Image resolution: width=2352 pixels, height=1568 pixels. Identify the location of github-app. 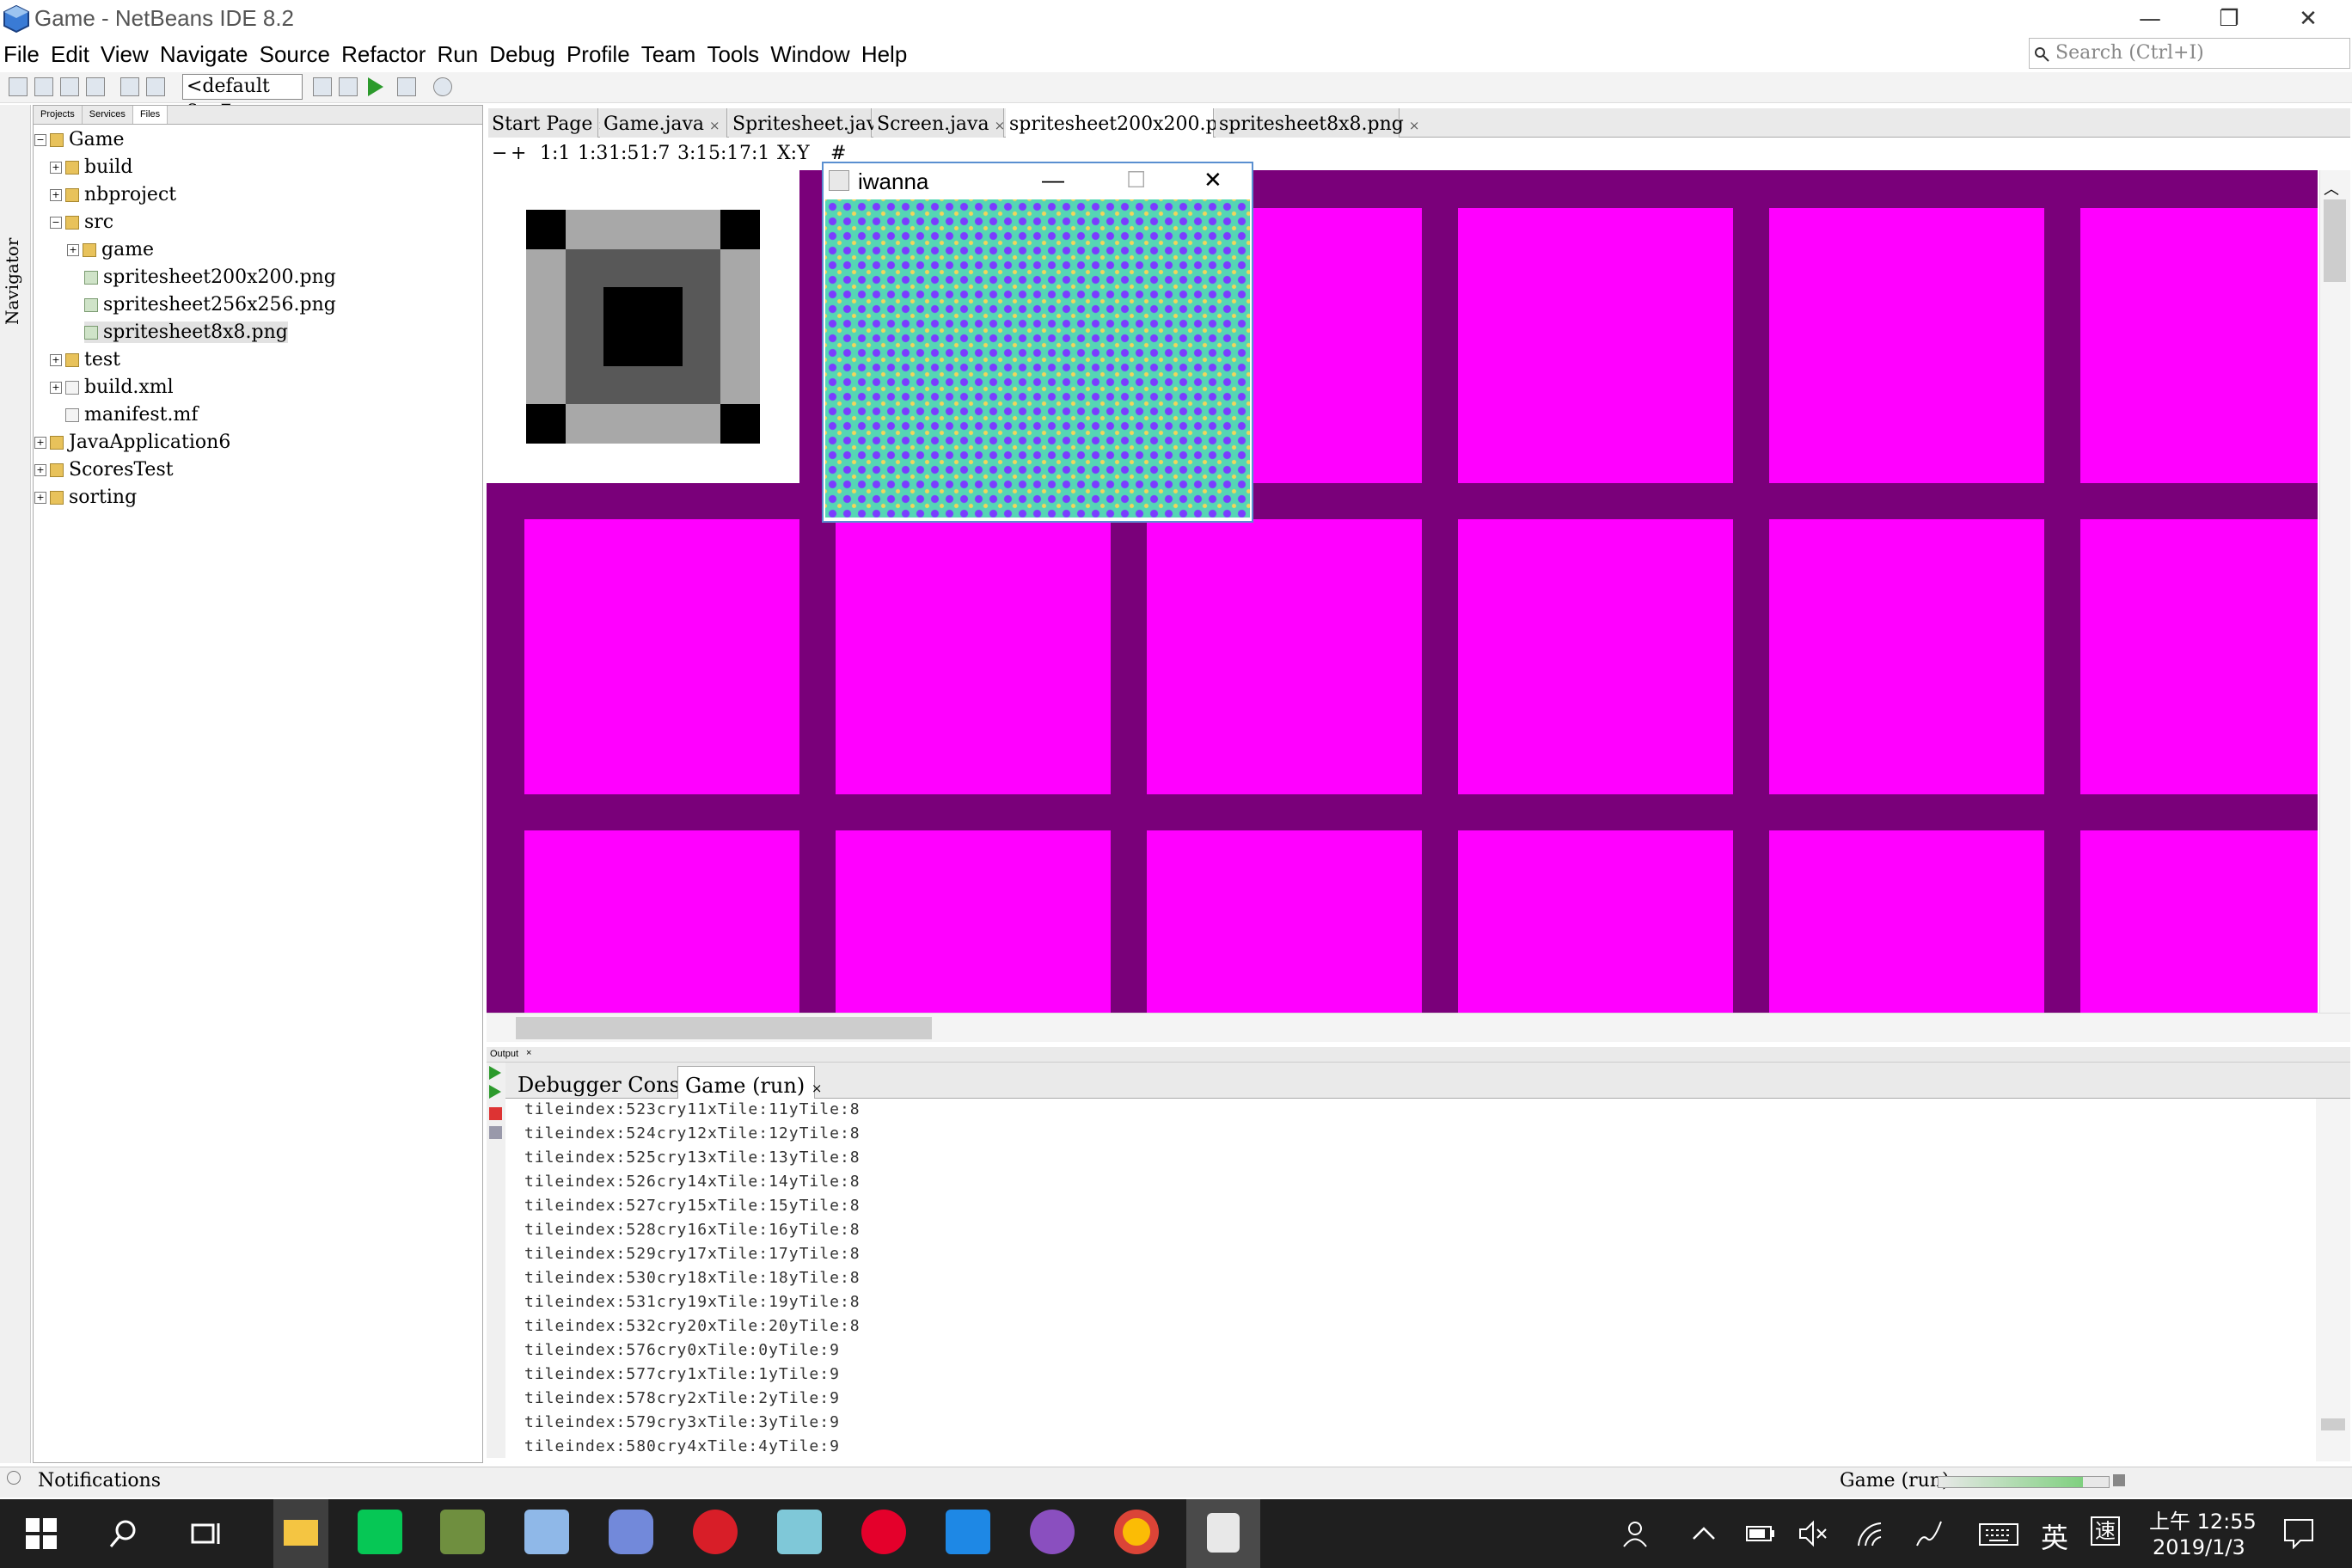
(1052, 1532).